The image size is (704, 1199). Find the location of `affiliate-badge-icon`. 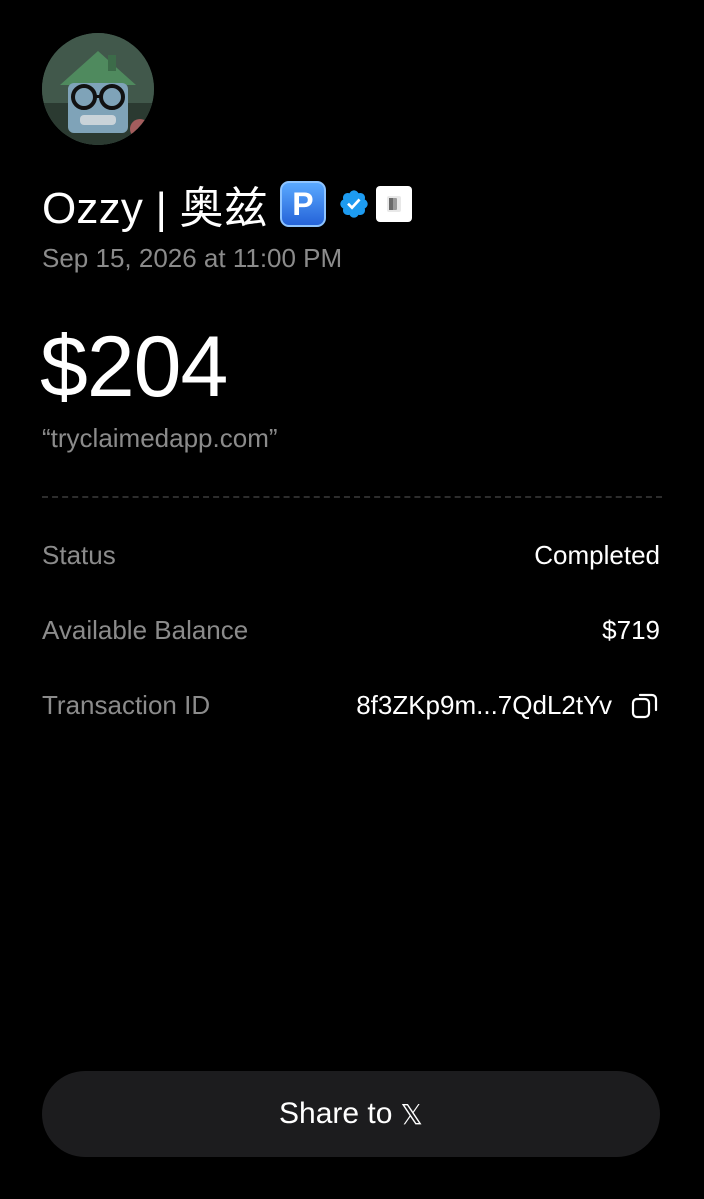

affiliate-badge-icon is located at coordinates (393, 204).